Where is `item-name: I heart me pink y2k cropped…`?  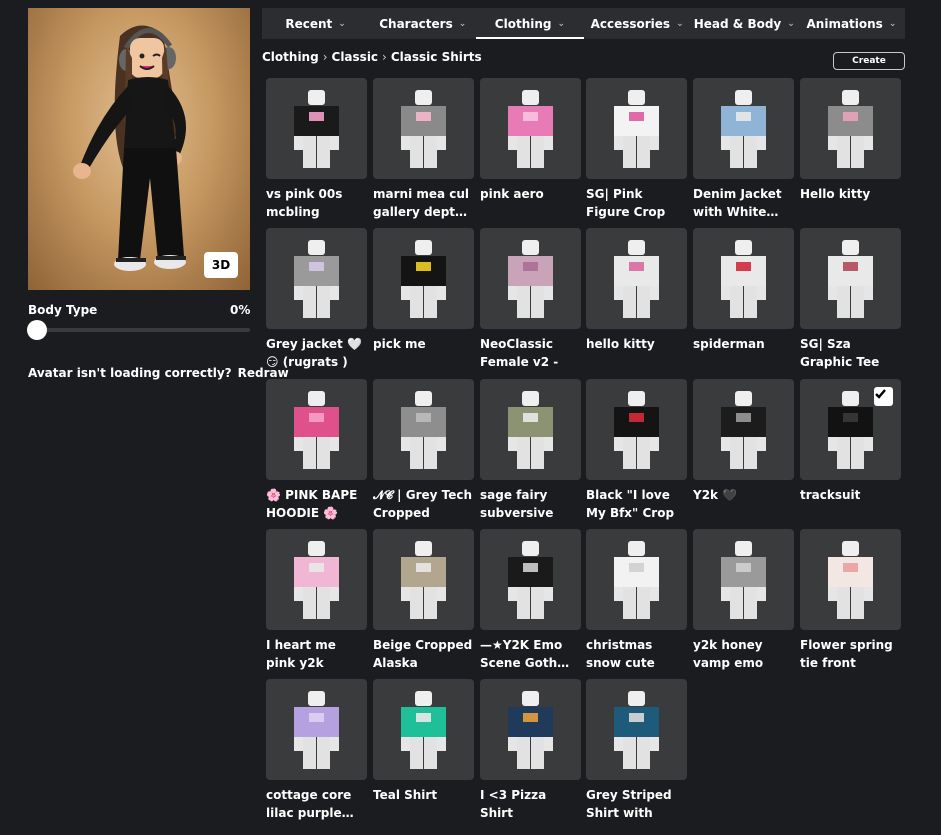
item-name: I heart me pink y2k cropped… is located at coordinates (316, 654).